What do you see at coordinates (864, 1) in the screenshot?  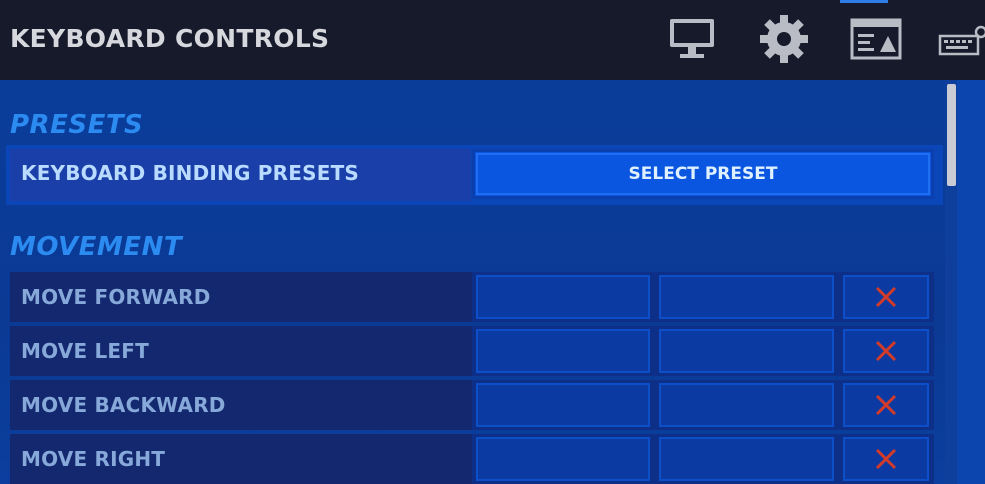 I see `active-tab-indicator` at bounding box center [864, 1].